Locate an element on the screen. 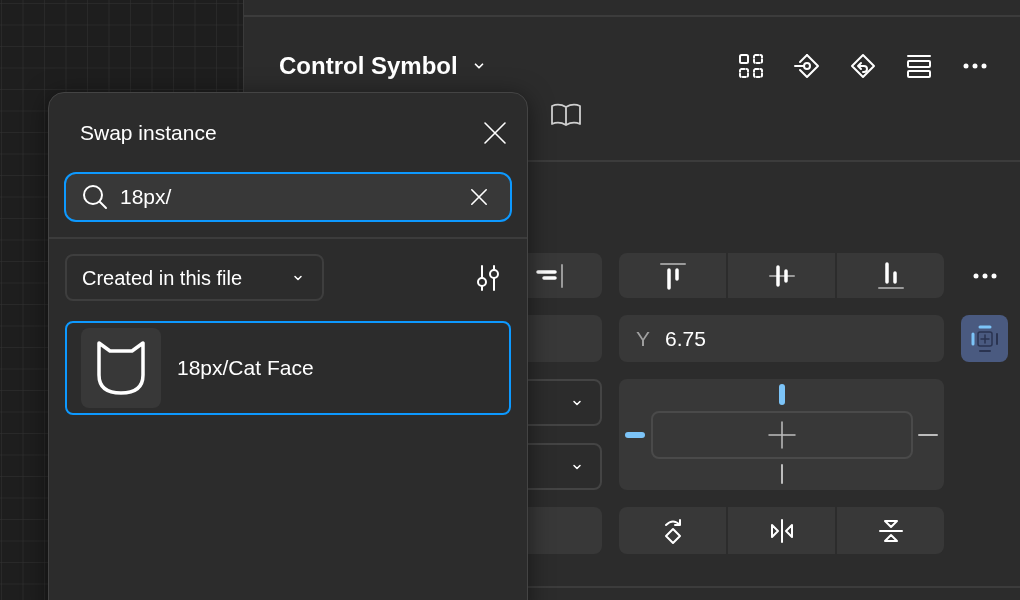  align-top-button is located at coordinates (672, 275).